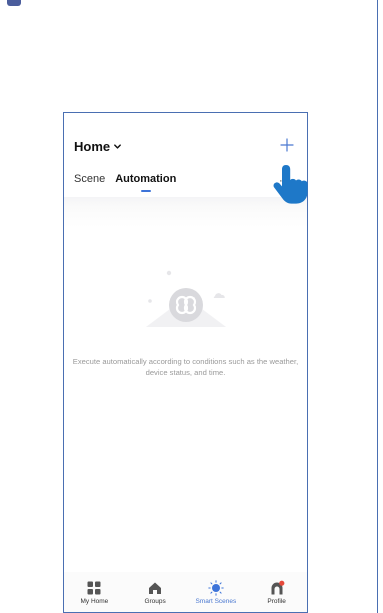 The image size is (383, 613). I want to click on tabbar-profile: Profile, so click(277, 592).